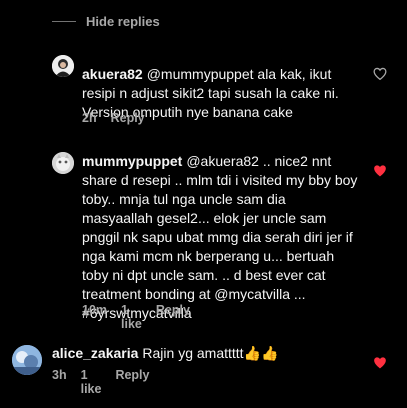 This screenshot has width=407, height=408. What do you see at coordinates (95, 353) in the screenshot?
I see `comment-username: alice_zakaria` at bounding box center [95, 353].